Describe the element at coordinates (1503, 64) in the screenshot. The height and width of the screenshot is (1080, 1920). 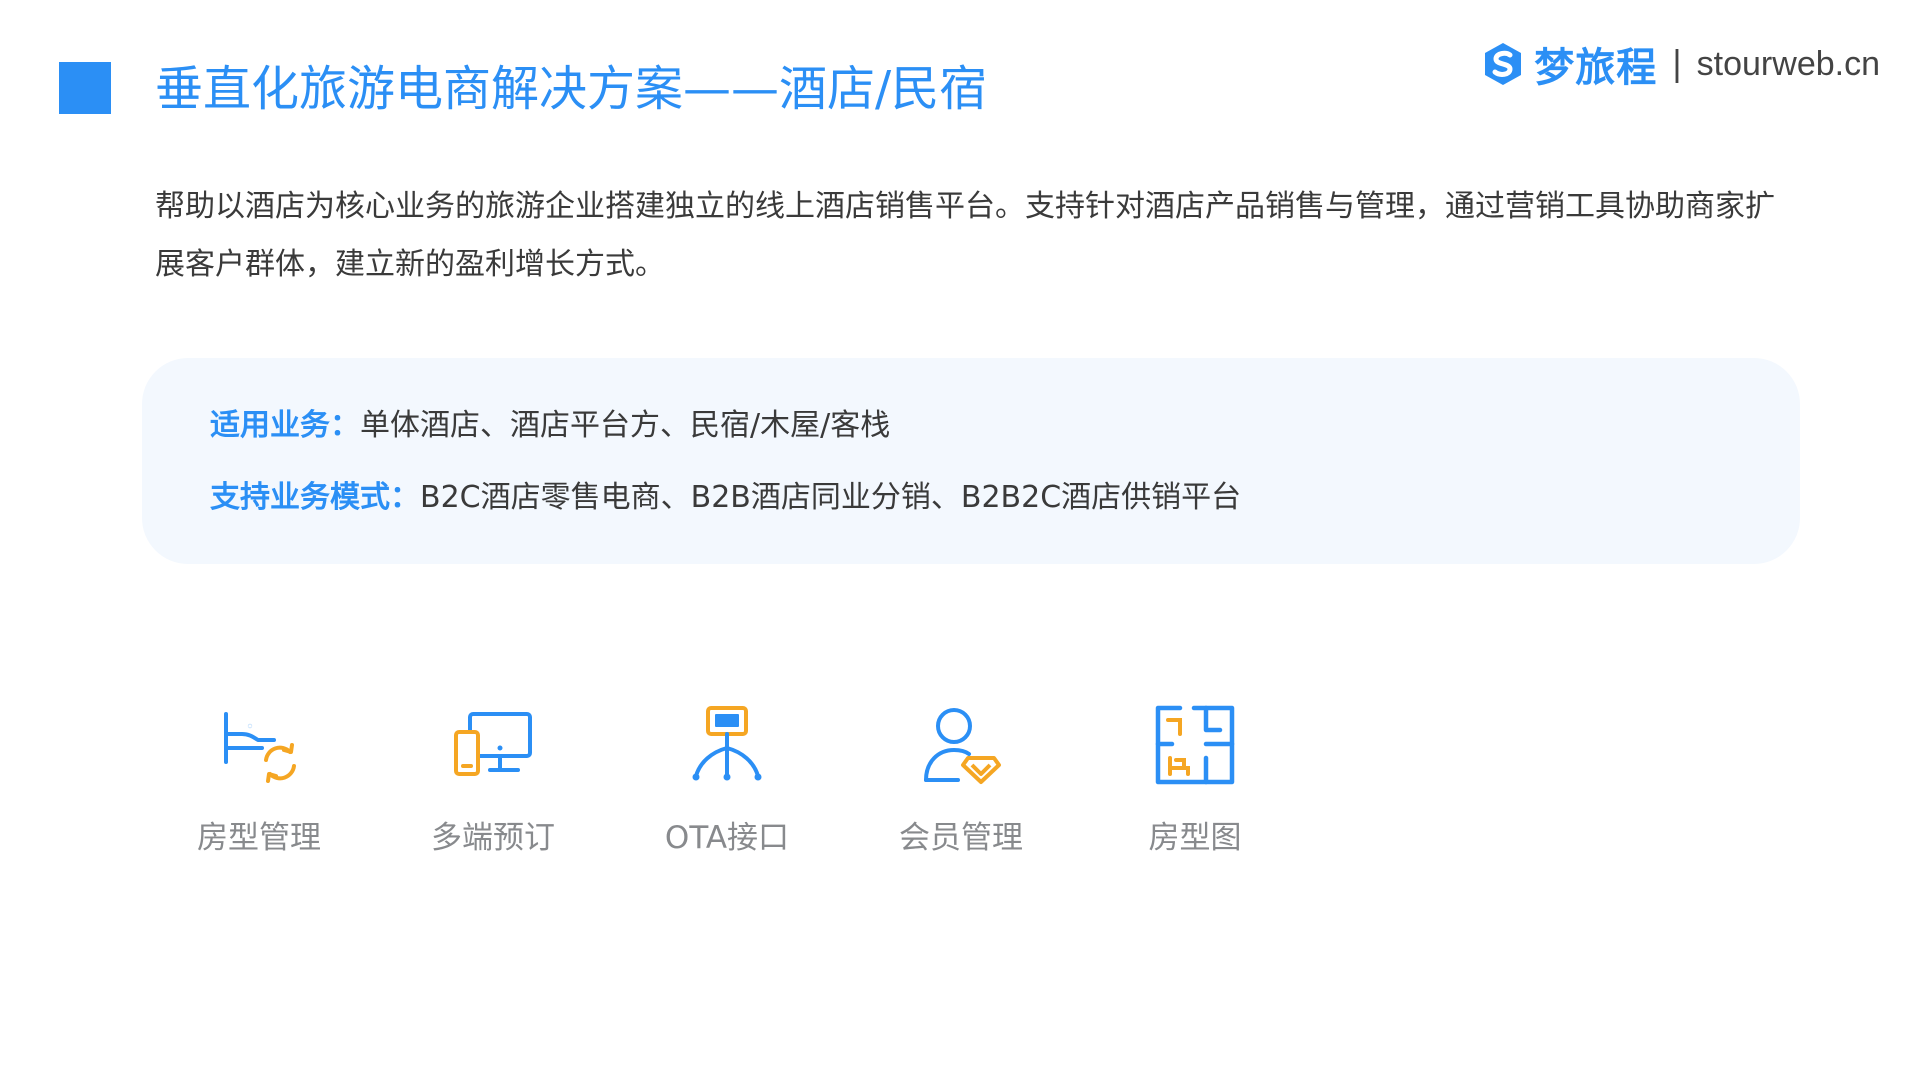
I see `brand-logo-icon` at that location.